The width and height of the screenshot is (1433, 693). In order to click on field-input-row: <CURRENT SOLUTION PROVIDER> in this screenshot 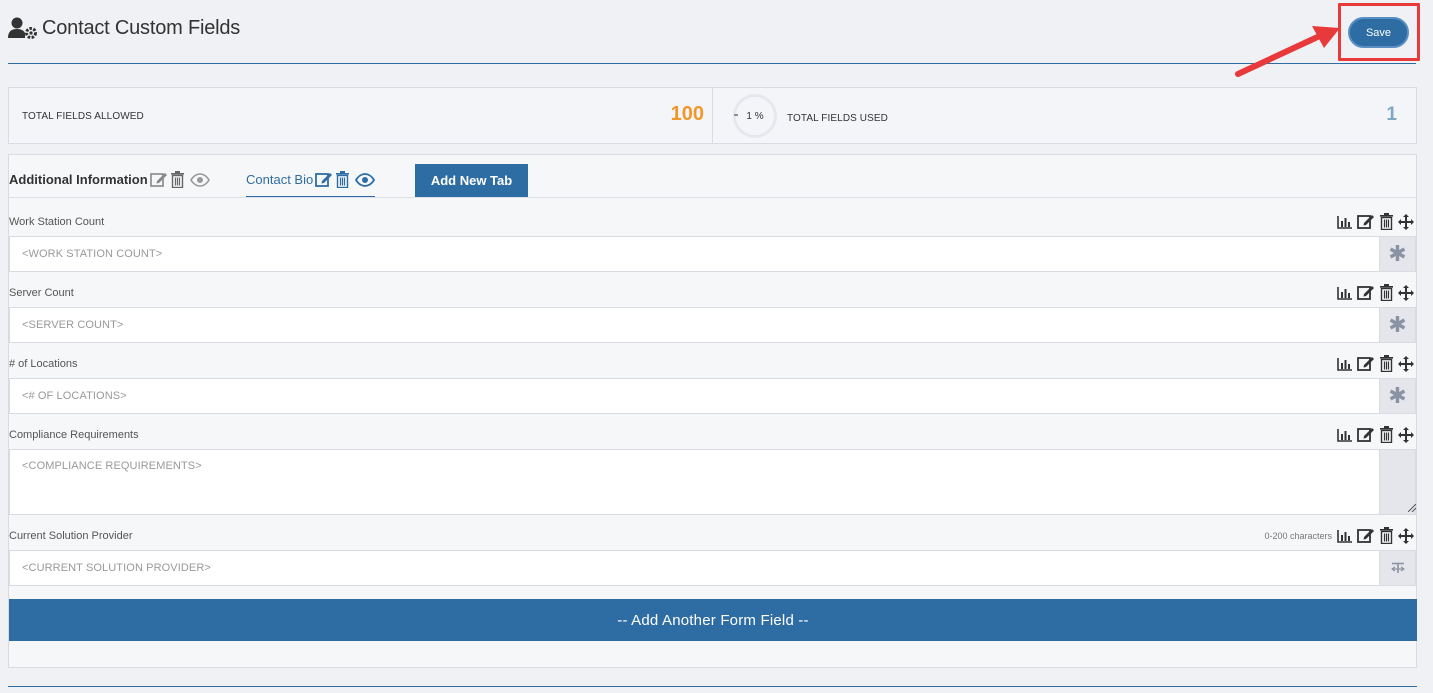, I will do `click(712, 568)`.